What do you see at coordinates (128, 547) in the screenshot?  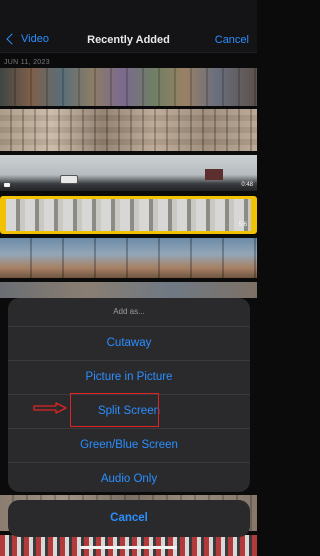 I see `home-indicator` at bounding box center [128, 547].